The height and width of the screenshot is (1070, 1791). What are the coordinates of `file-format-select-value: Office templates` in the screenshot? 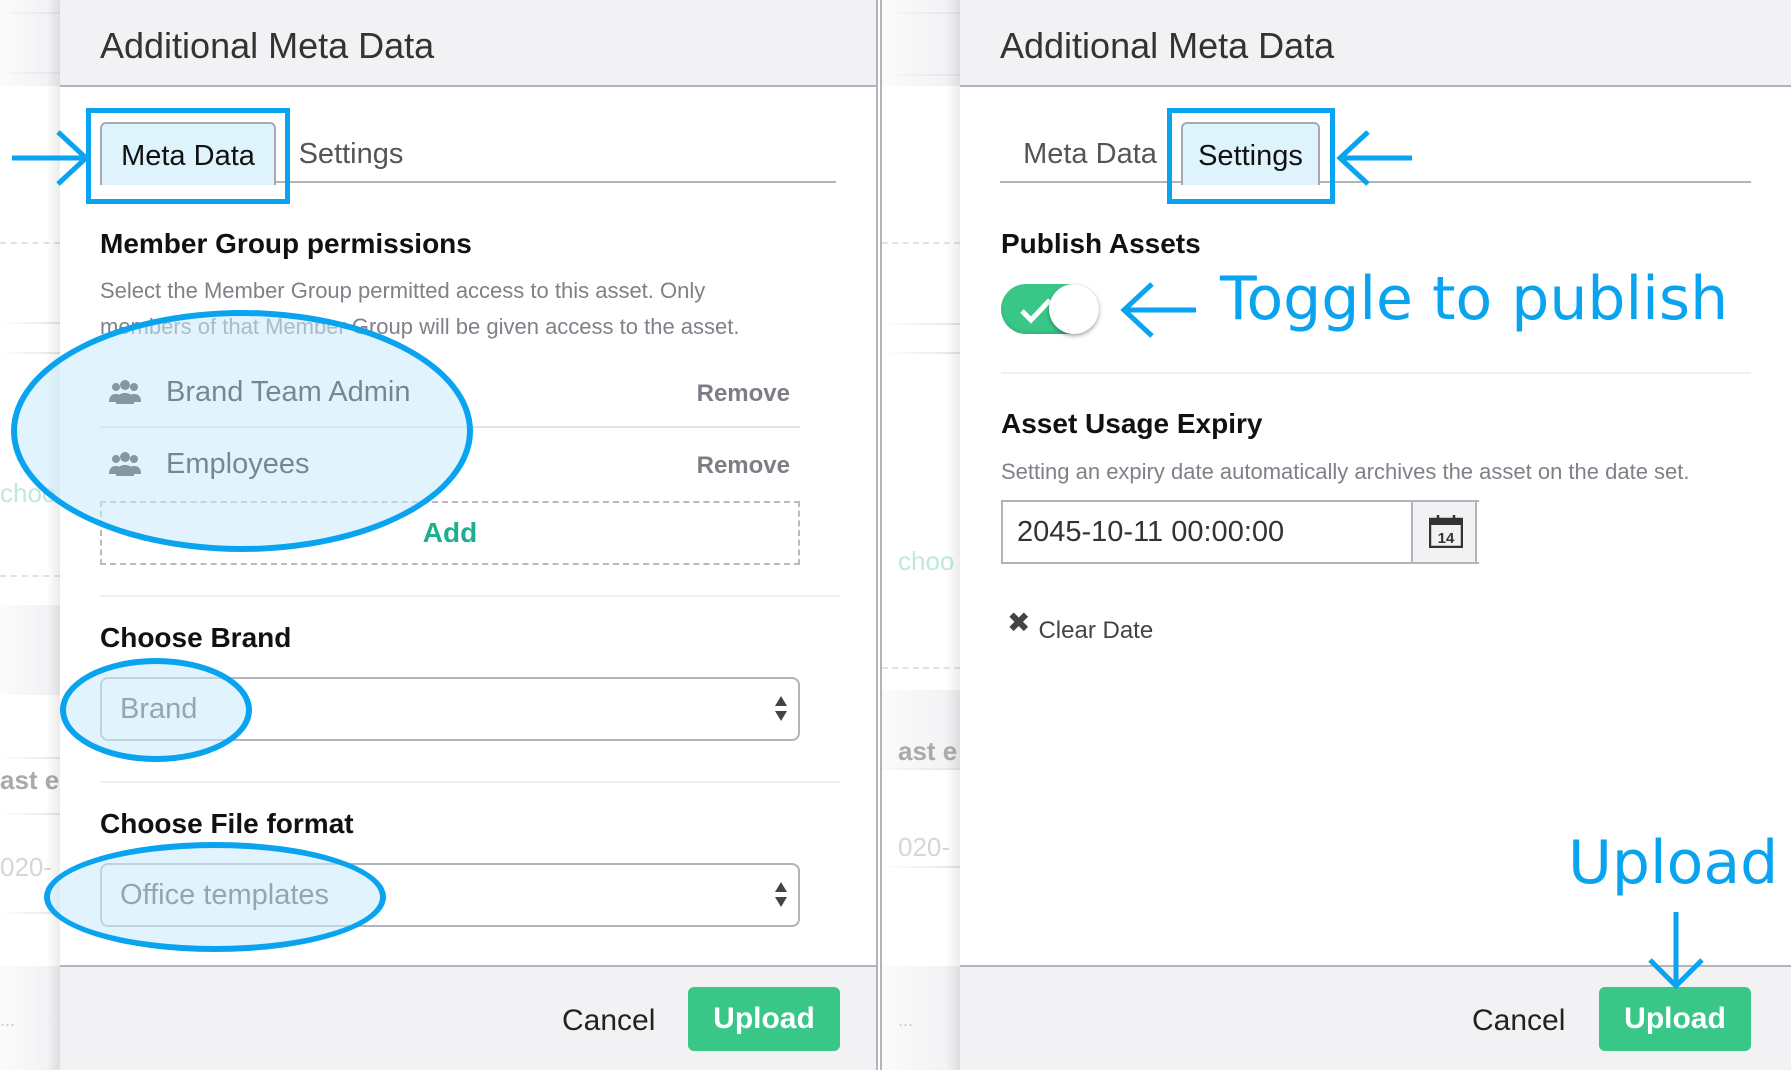 It's located at (225, 895).